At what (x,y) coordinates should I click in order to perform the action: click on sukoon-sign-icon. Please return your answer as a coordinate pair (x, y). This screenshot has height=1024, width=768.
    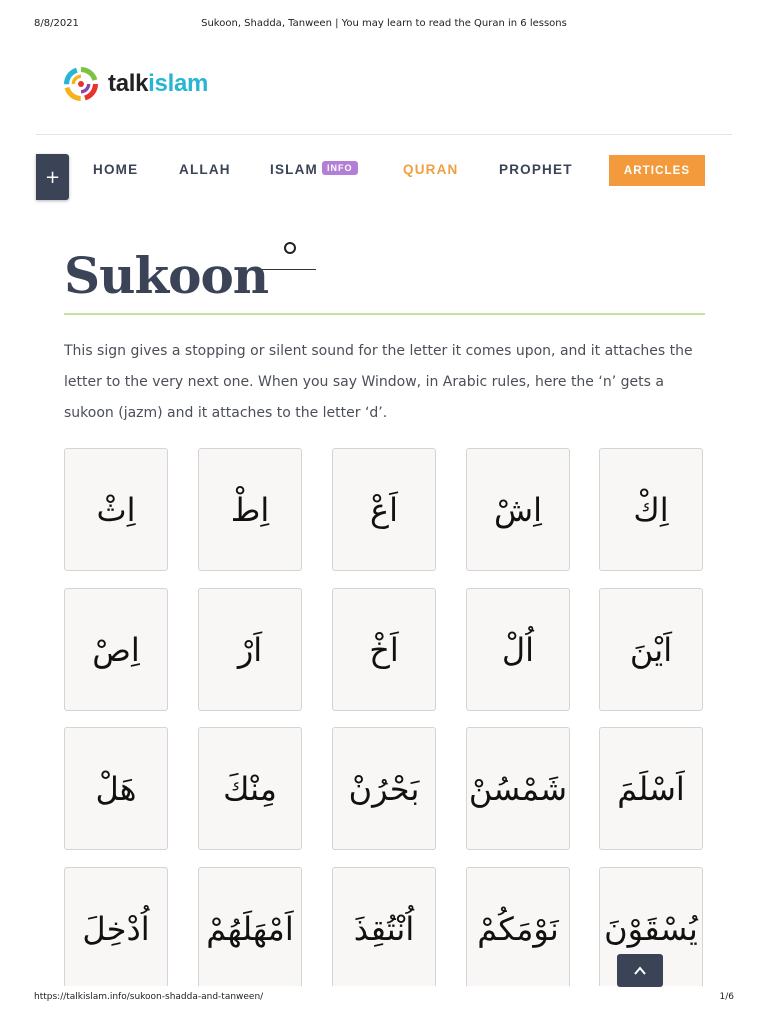
    Looking at the image, I should click on (289, 256).